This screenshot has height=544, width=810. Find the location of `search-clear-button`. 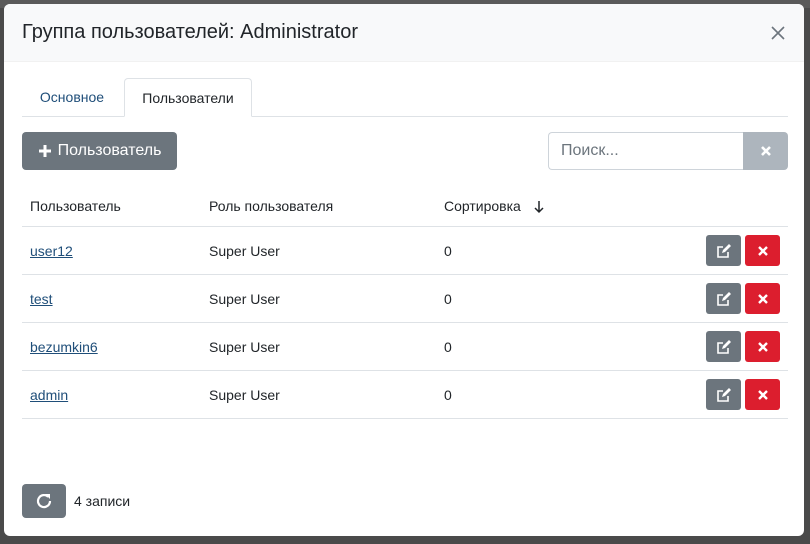

search-clear-button is located at coordinates (765, 151).